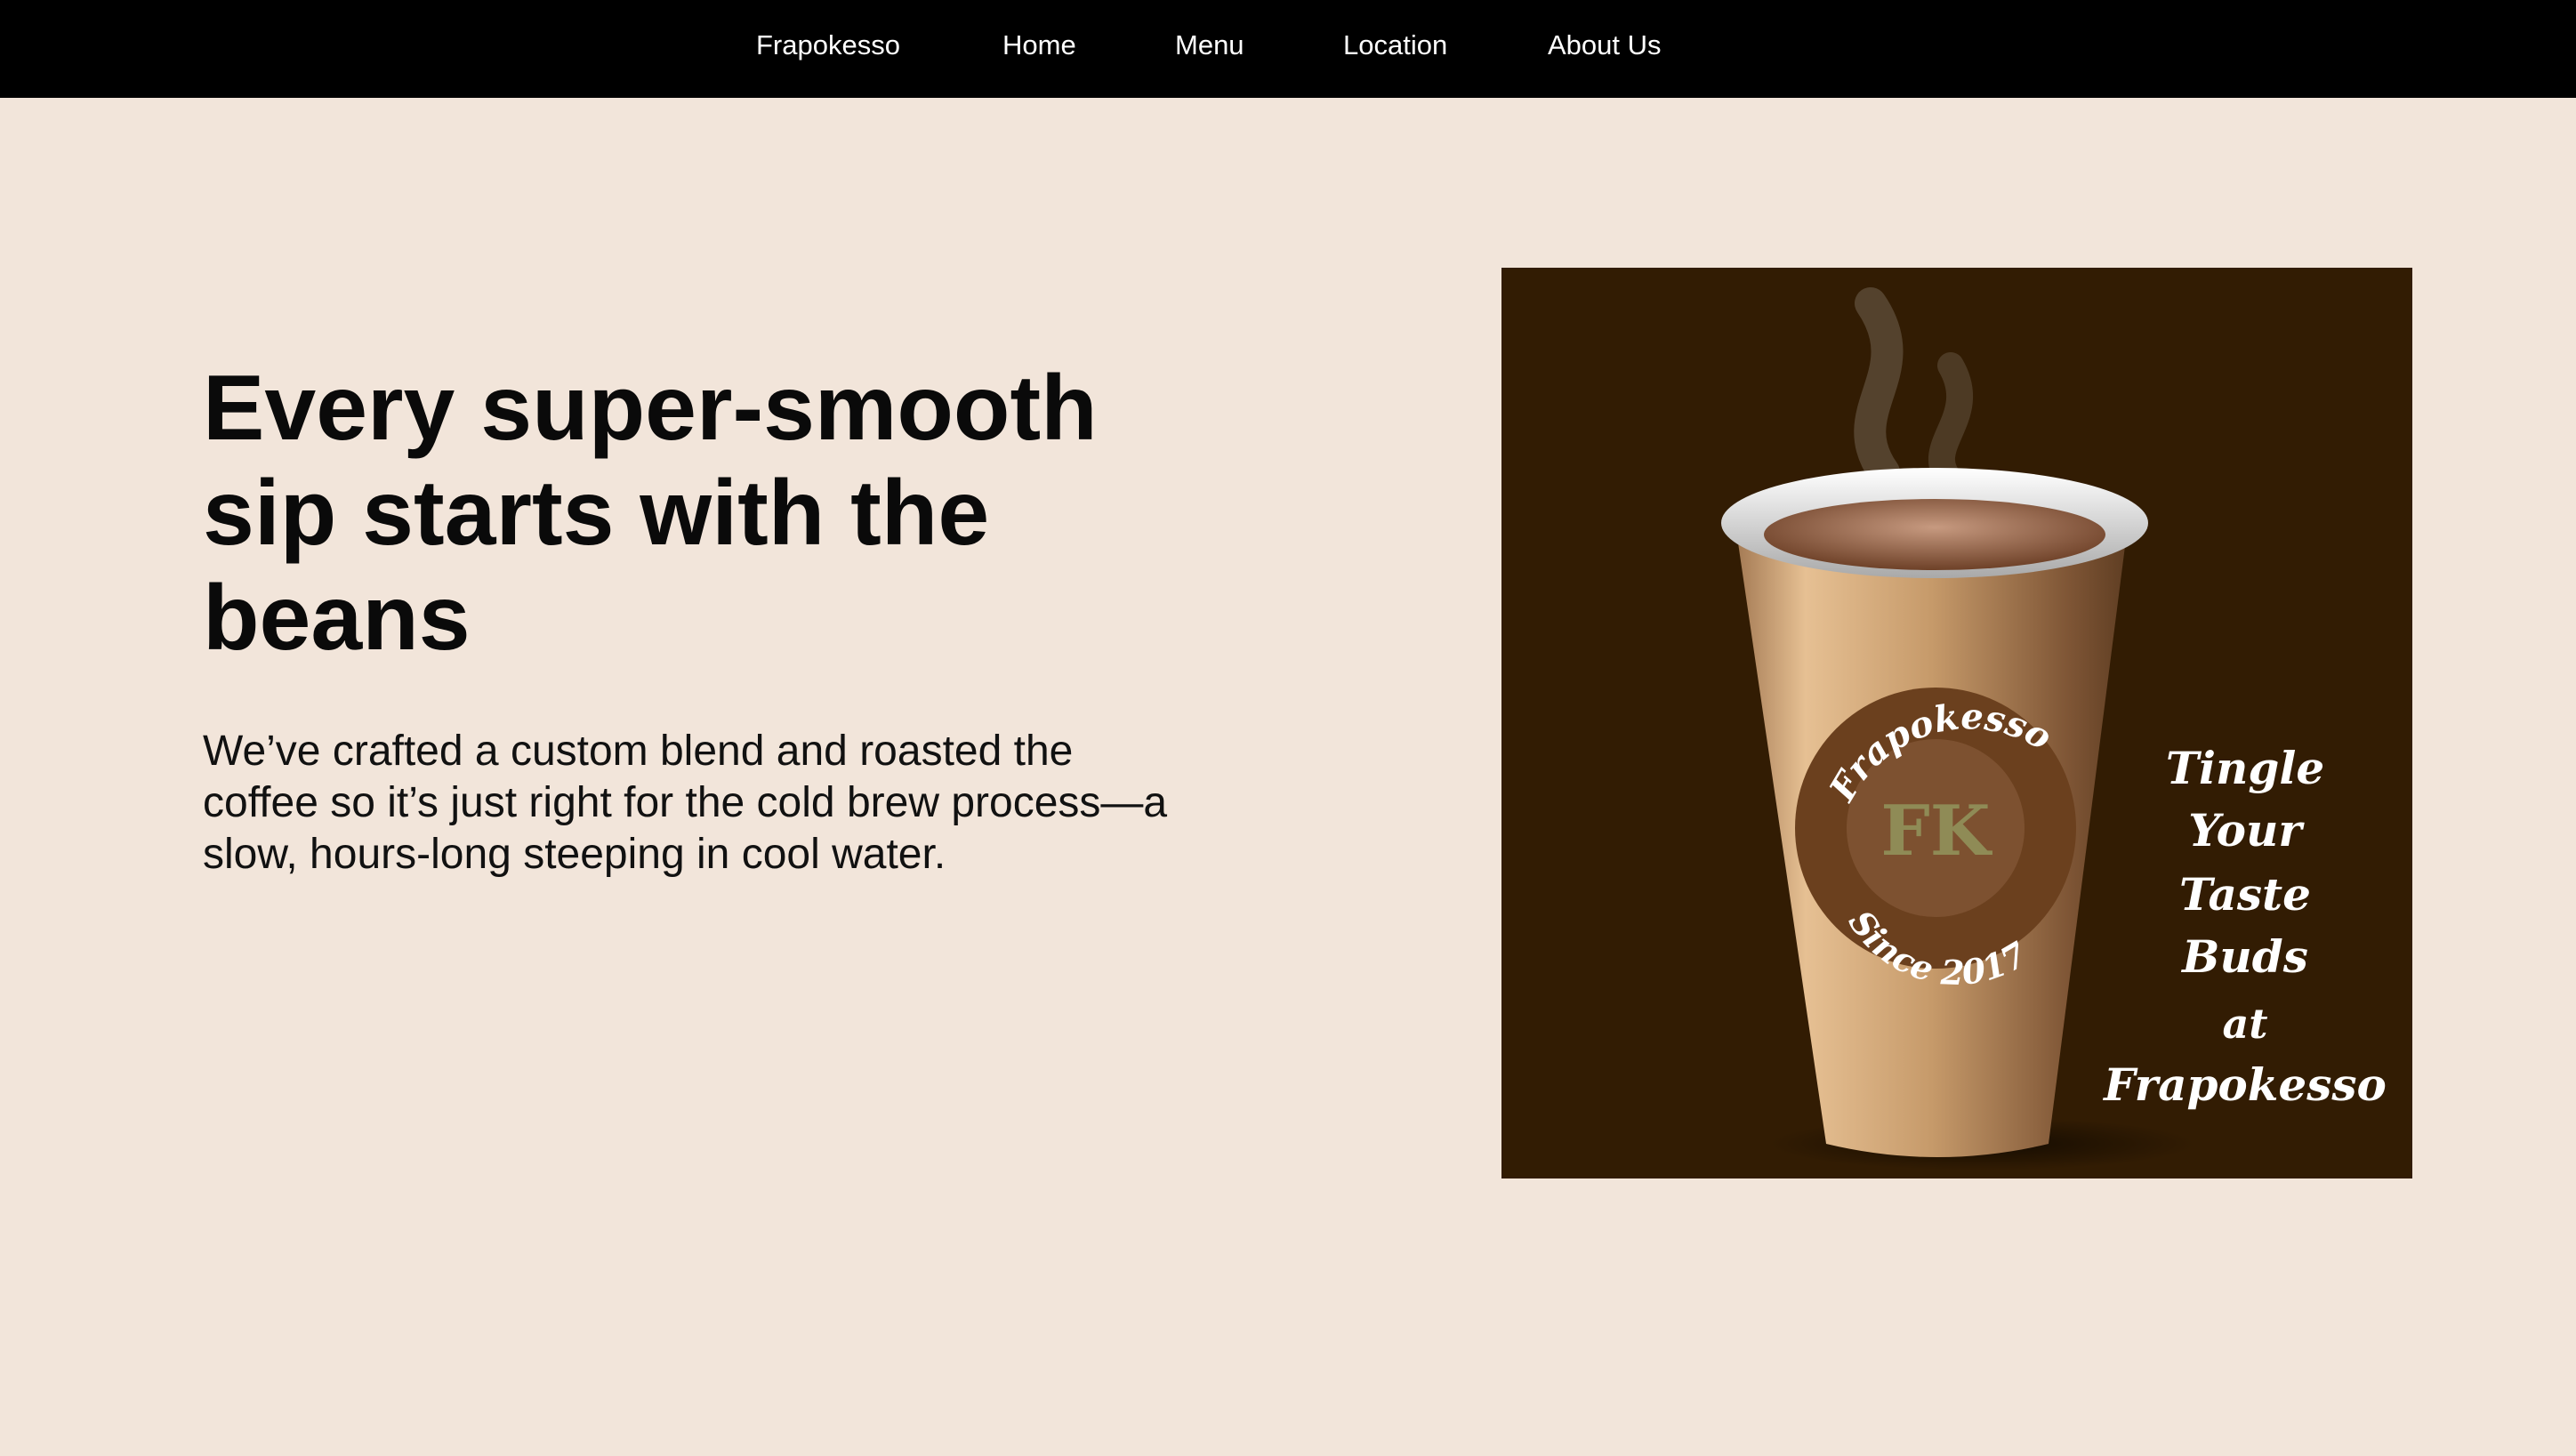 This screenshot has width=2576, height=1456. Describe the element at coordinates (2245, 768) in the screenshot. I see `tagline-line-1: Tingle` at that location.